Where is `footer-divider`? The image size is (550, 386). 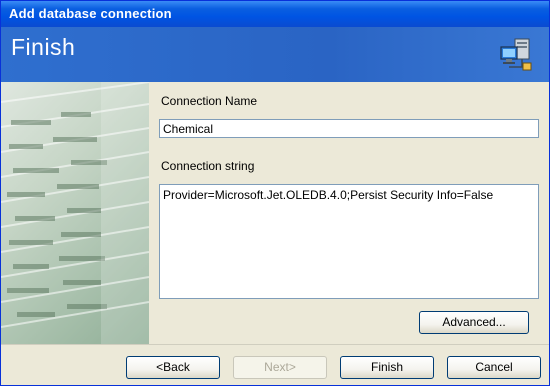
footer-divider is located at coordinates (275, 344).